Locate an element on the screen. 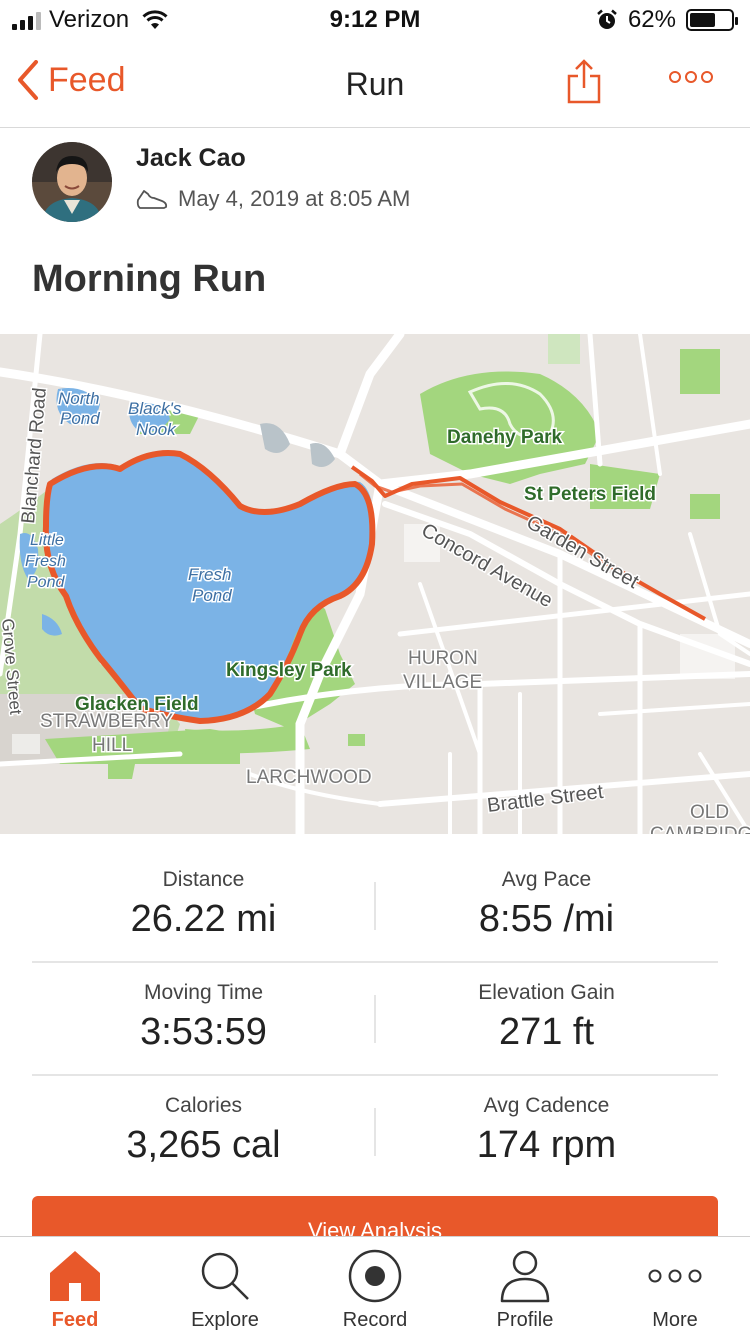 This screenshot has height=1334, width=750. tab-bar: Feed Explore Record Profile More is located at coordinates (375, 1285).